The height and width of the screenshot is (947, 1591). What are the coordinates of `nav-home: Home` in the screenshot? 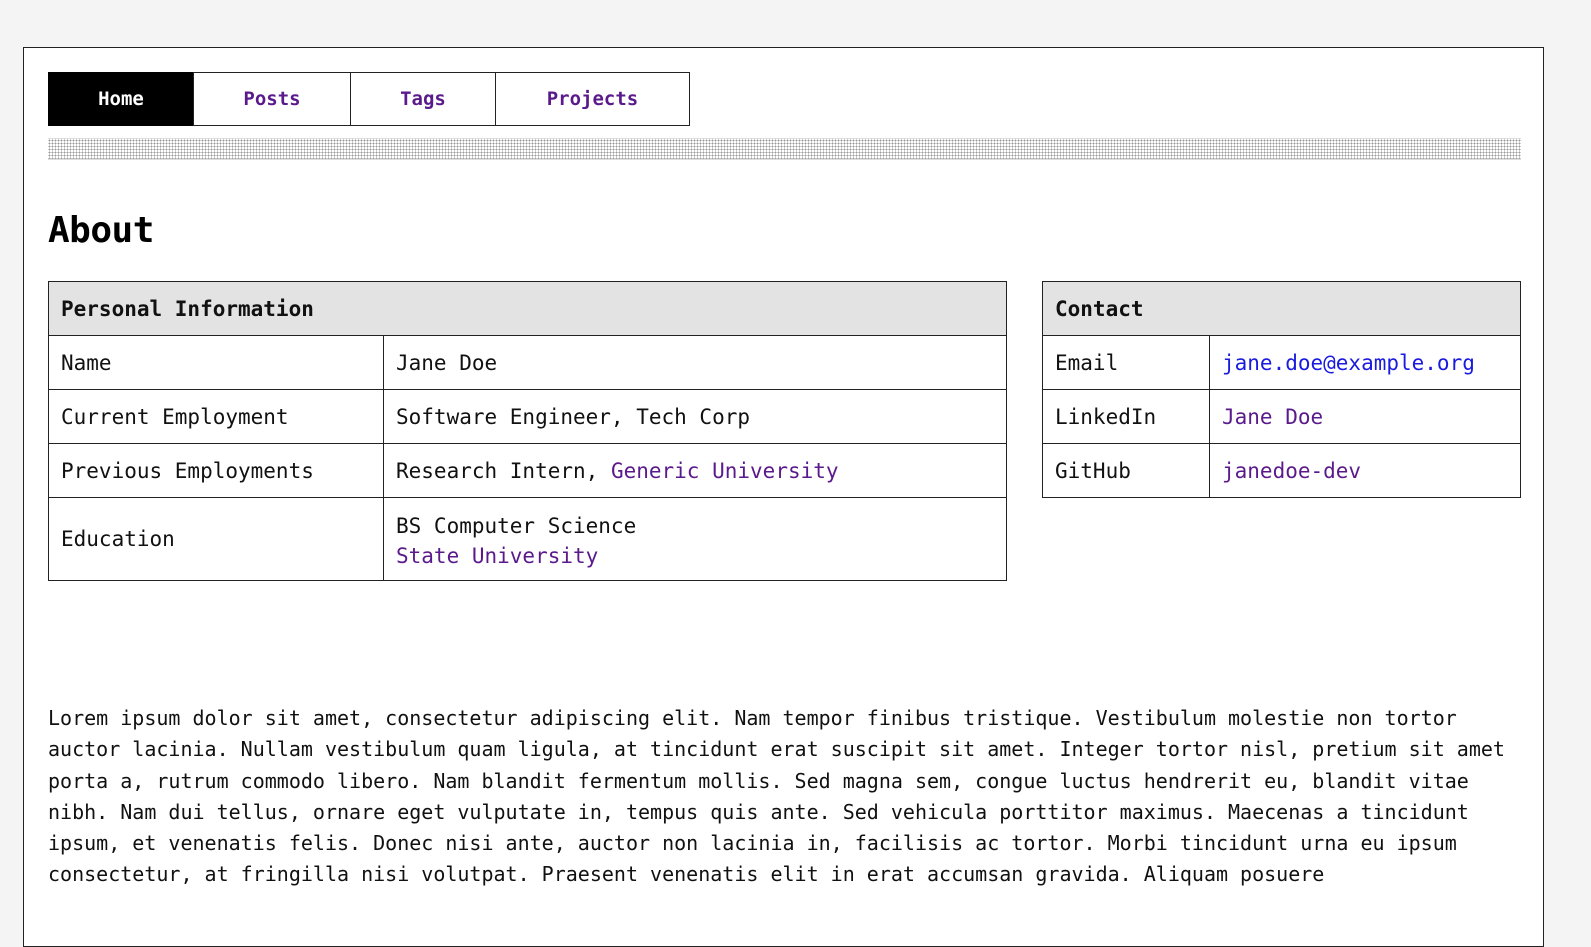 It's located at (121, 99).